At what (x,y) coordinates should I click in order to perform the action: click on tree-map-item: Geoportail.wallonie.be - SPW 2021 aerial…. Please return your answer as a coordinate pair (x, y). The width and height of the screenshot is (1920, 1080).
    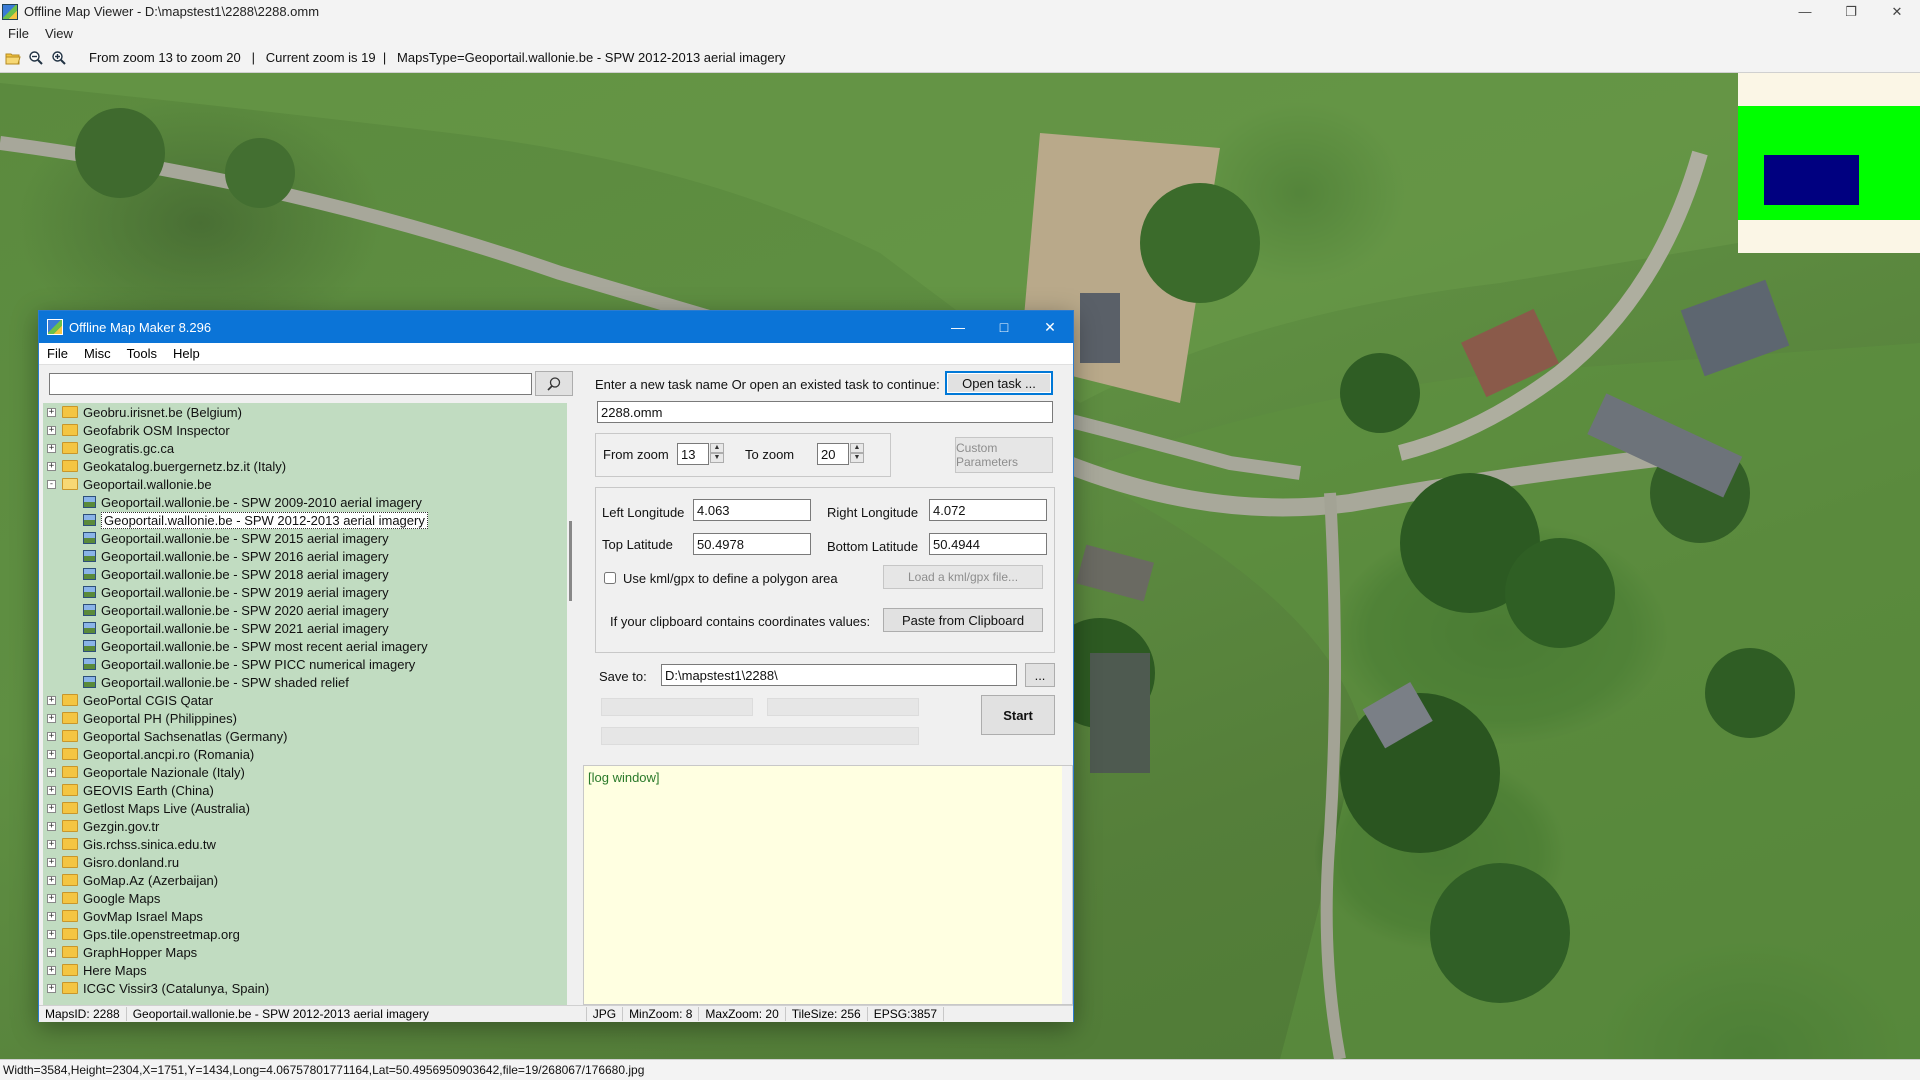
    Looking at the image, I should click on (305, 628).